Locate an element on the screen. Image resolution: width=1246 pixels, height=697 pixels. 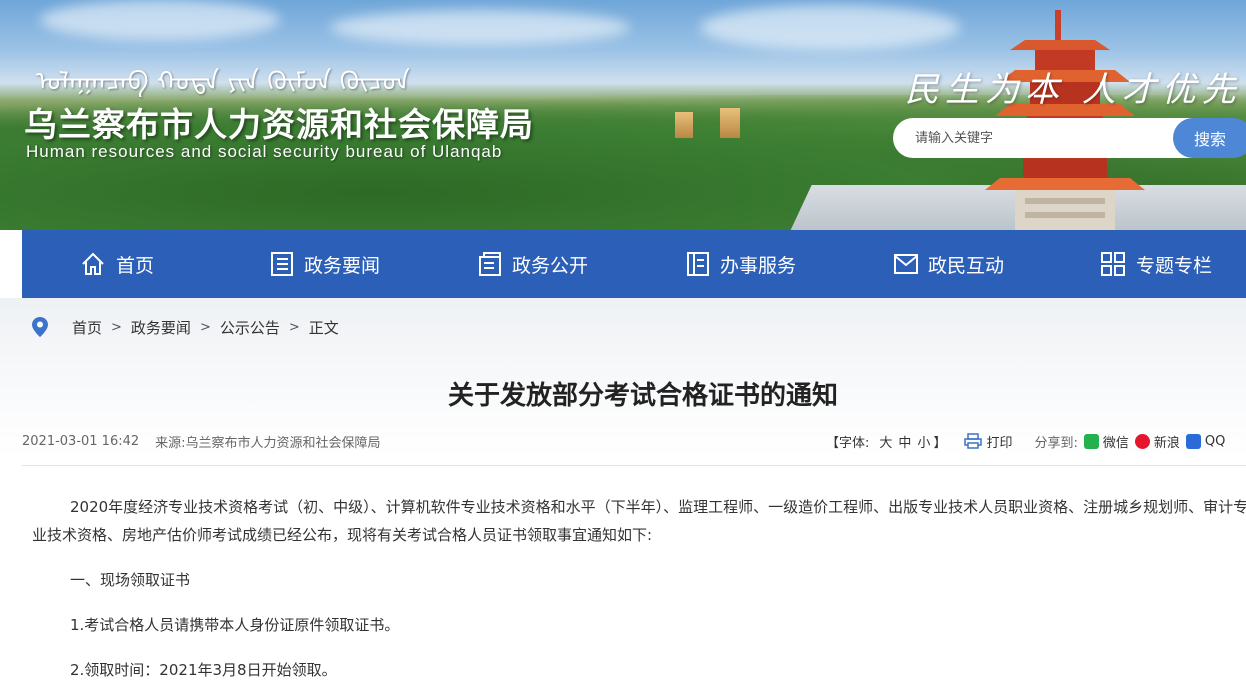
slogan: 民生为本 人才优先 is located at coordinates (1073, 90).